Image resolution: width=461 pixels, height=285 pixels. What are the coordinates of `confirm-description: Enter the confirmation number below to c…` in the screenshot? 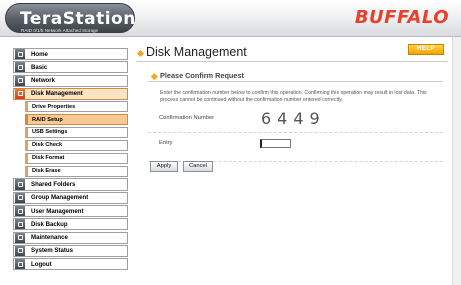 It's located at (293, 96).